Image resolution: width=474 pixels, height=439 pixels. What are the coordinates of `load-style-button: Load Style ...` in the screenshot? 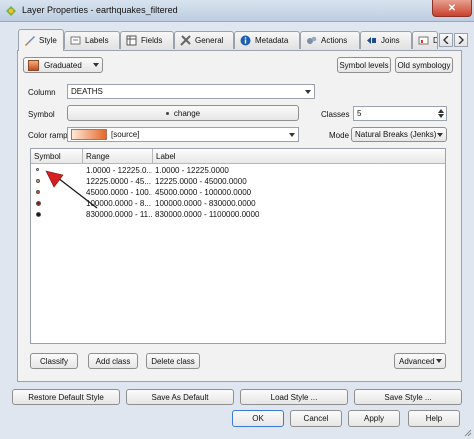 It's located at (294, 397).